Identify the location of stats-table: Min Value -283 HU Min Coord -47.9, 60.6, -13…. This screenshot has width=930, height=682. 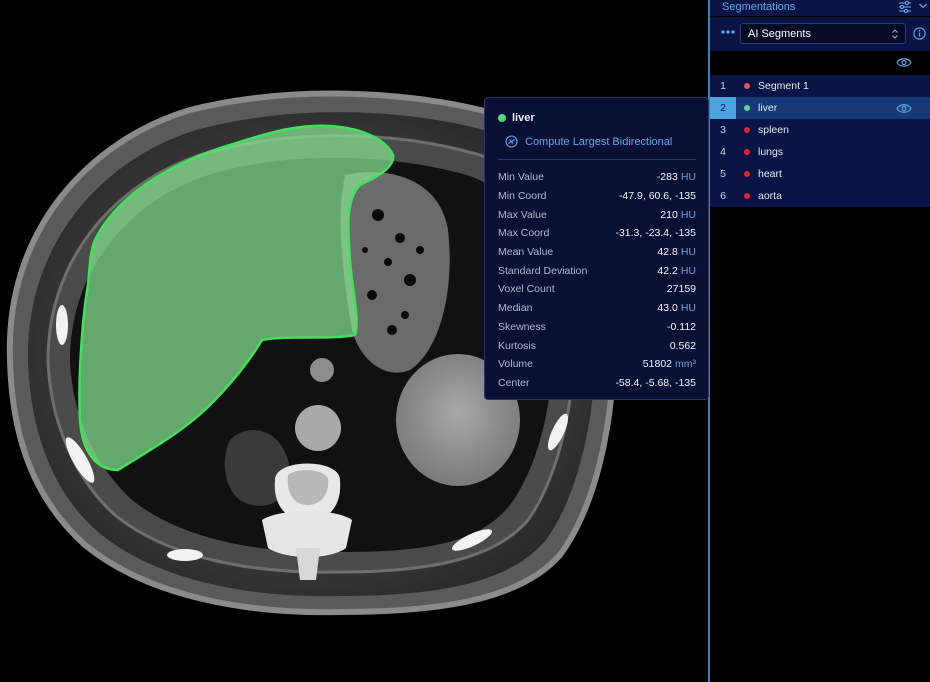
(597, 280).